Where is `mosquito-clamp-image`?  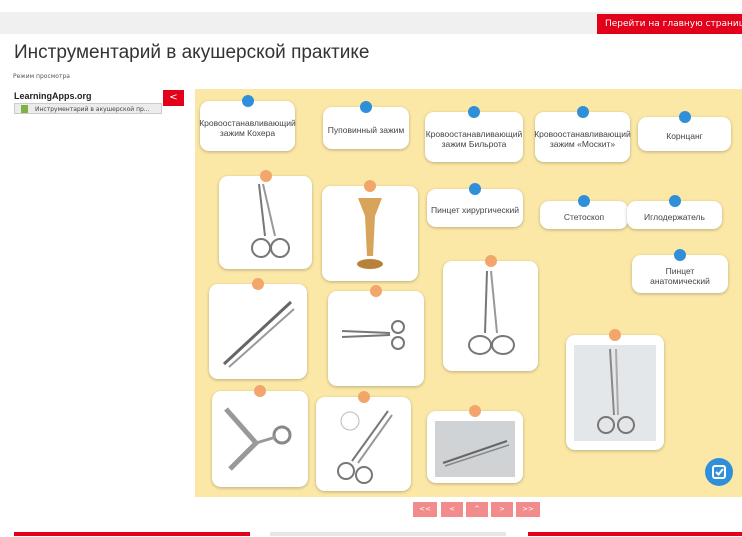
mosquito-clamp-image is located at coordinates (365, 447).